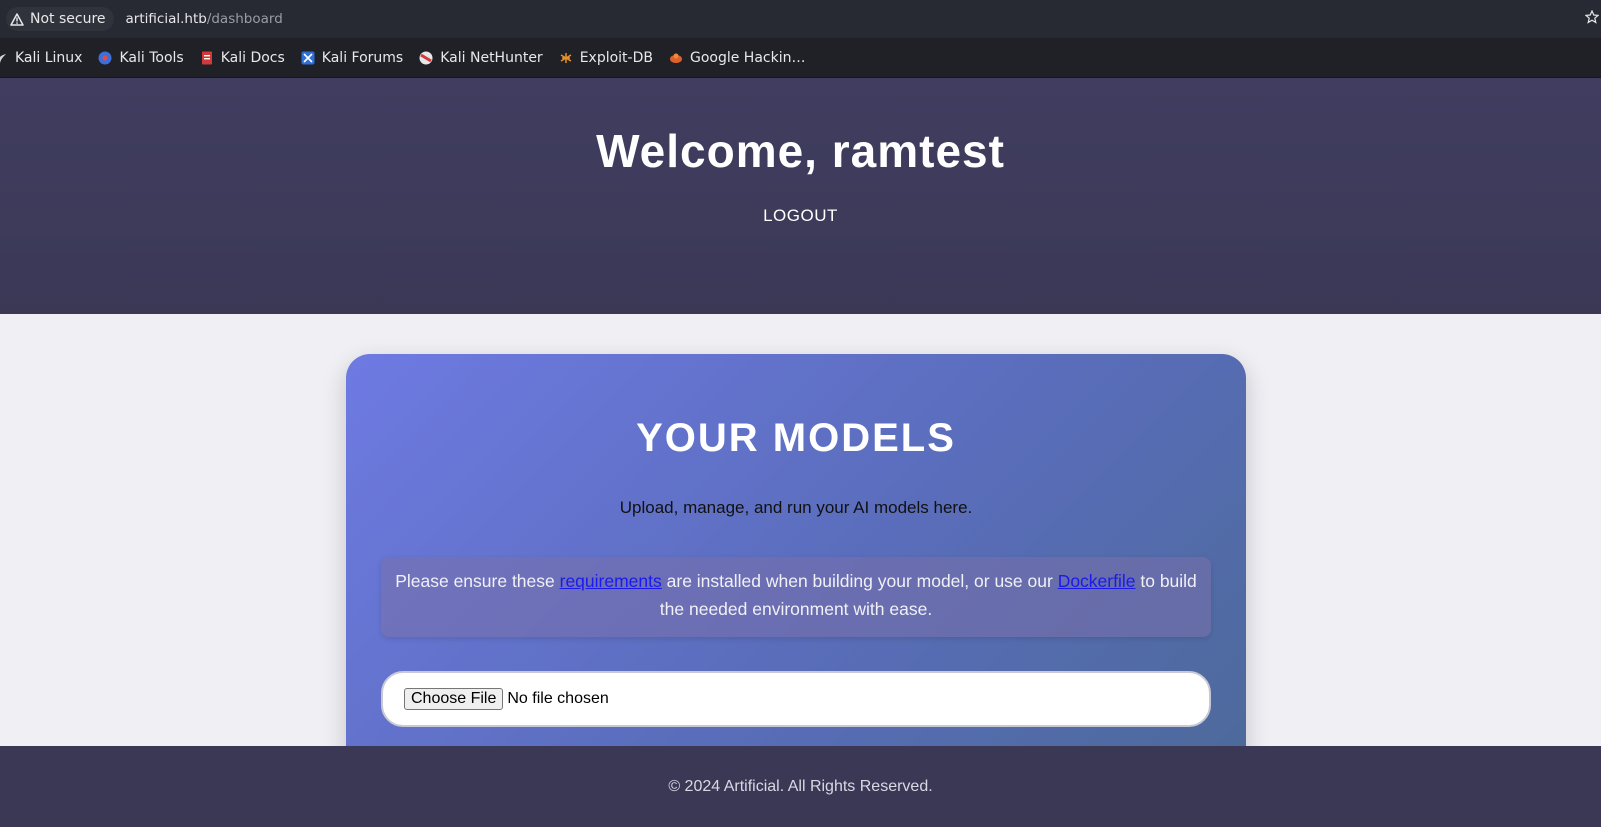 The width and height of the screenshot is (1601, 827). I want to click on security-label: Not secure, so click(68, 19).